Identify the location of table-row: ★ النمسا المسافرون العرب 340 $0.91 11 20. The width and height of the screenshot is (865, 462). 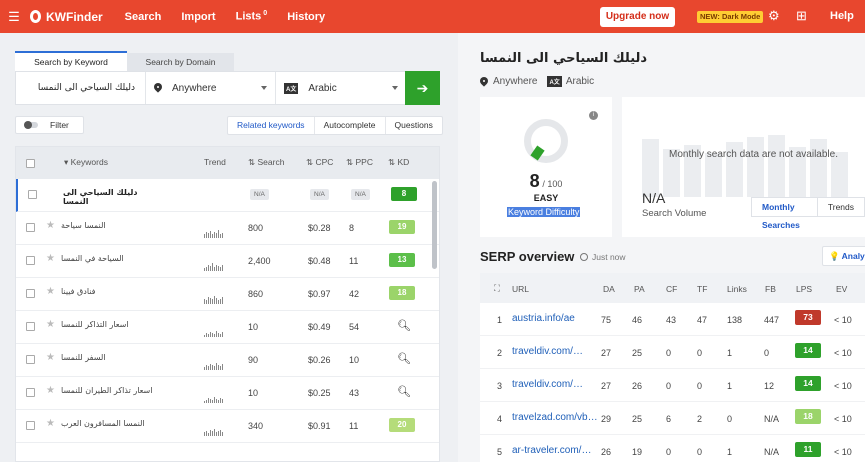
(227, 426).